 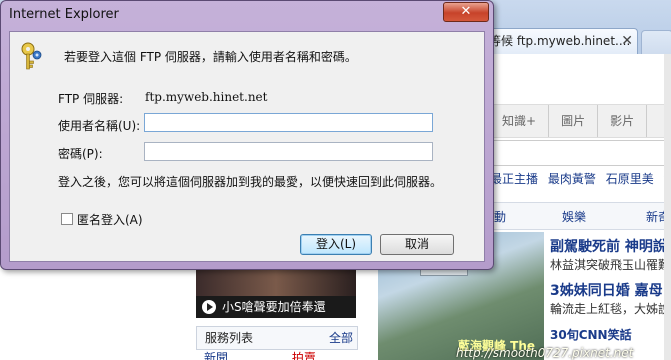 I want to click on news-subline: 林益淇突破飛玉山罹難, so click(x=610, y=265).